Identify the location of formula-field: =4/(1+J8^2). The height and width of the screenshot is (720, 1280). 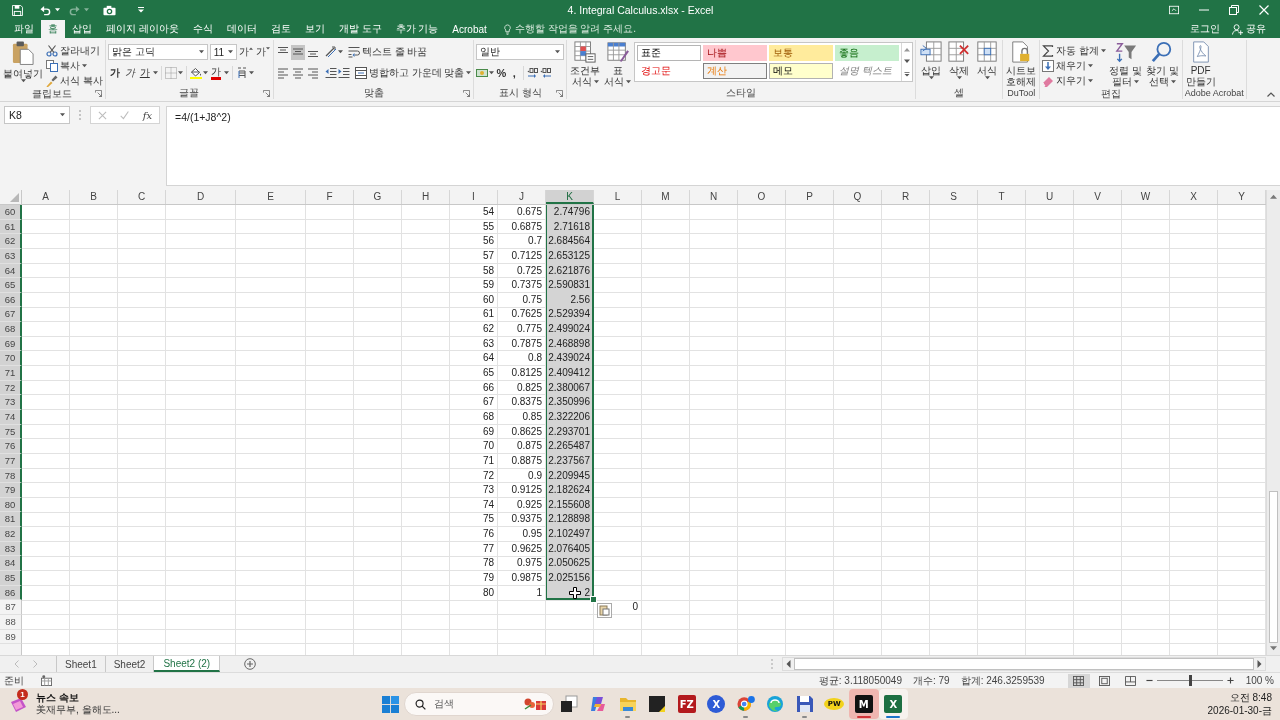
(723, 146).